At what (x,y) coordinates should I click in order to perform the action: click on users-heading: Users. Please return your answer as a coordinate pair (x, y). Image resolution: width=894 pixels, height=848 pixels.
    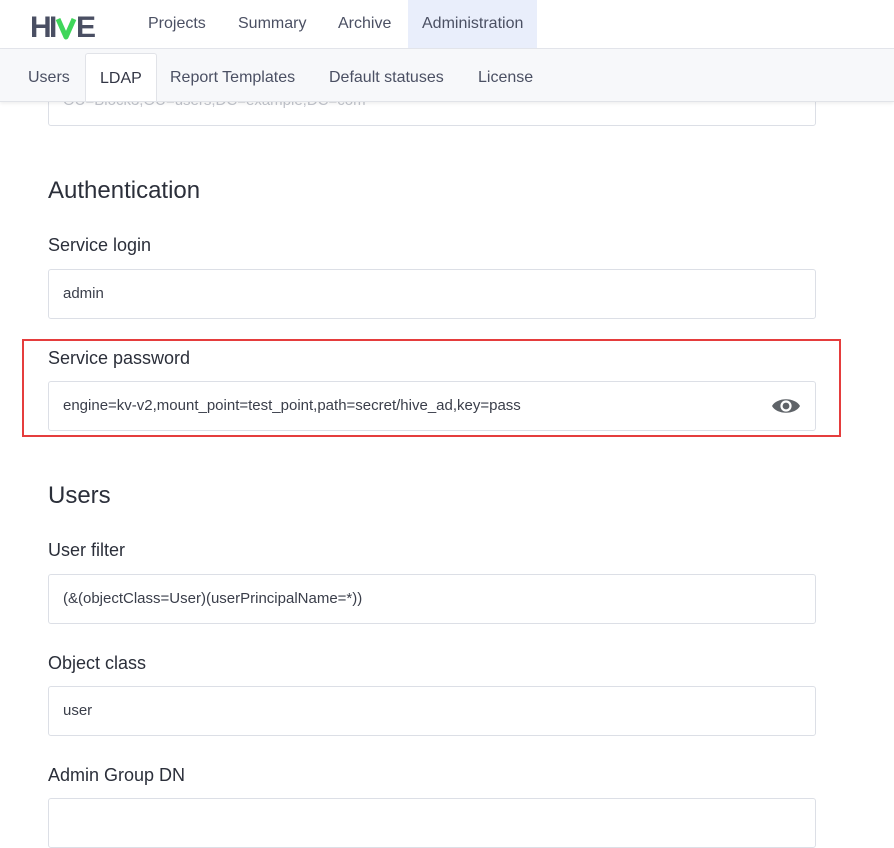
    Looking at the image, I should click on (79, 495).